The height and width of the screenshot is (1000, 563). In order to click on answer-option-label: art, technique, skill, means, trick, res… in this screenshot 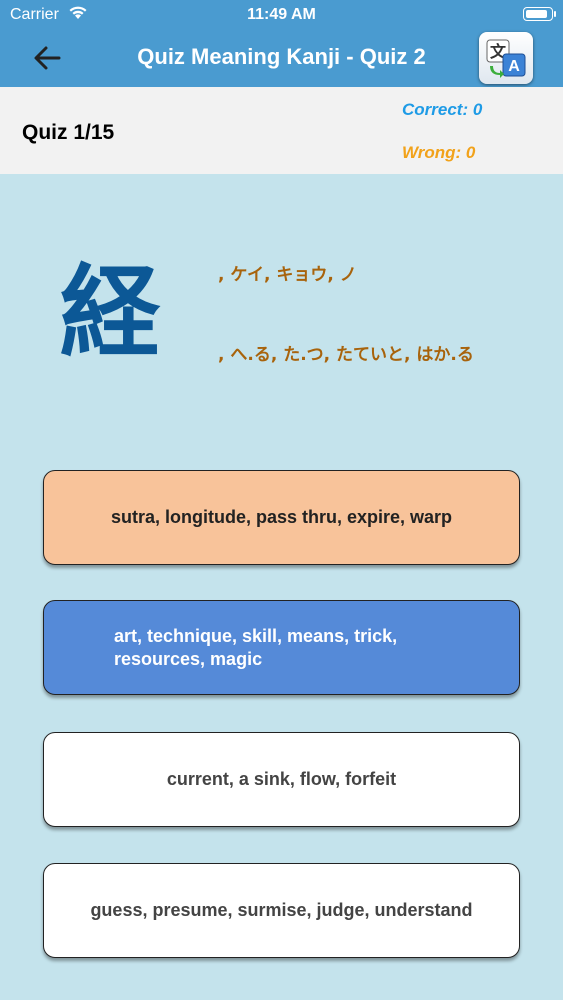, I will do `click(256, 647)`.